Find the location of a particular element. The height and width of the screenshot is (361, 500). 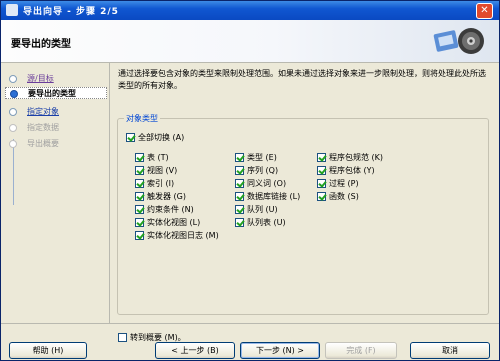

finish-button: 完成 (F) is located at coordinates (361, 350).